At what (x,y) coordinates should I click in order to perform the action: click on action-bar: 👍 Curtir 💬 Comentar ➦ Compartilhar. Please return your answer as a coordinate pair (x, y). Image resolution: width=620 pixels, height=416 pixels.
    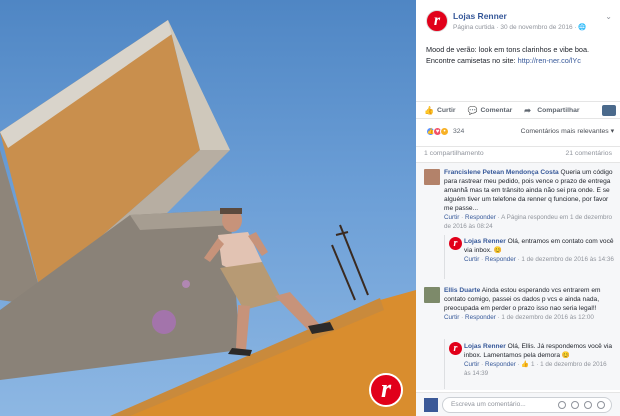
    Looking at the image, I should click on (518, 110).